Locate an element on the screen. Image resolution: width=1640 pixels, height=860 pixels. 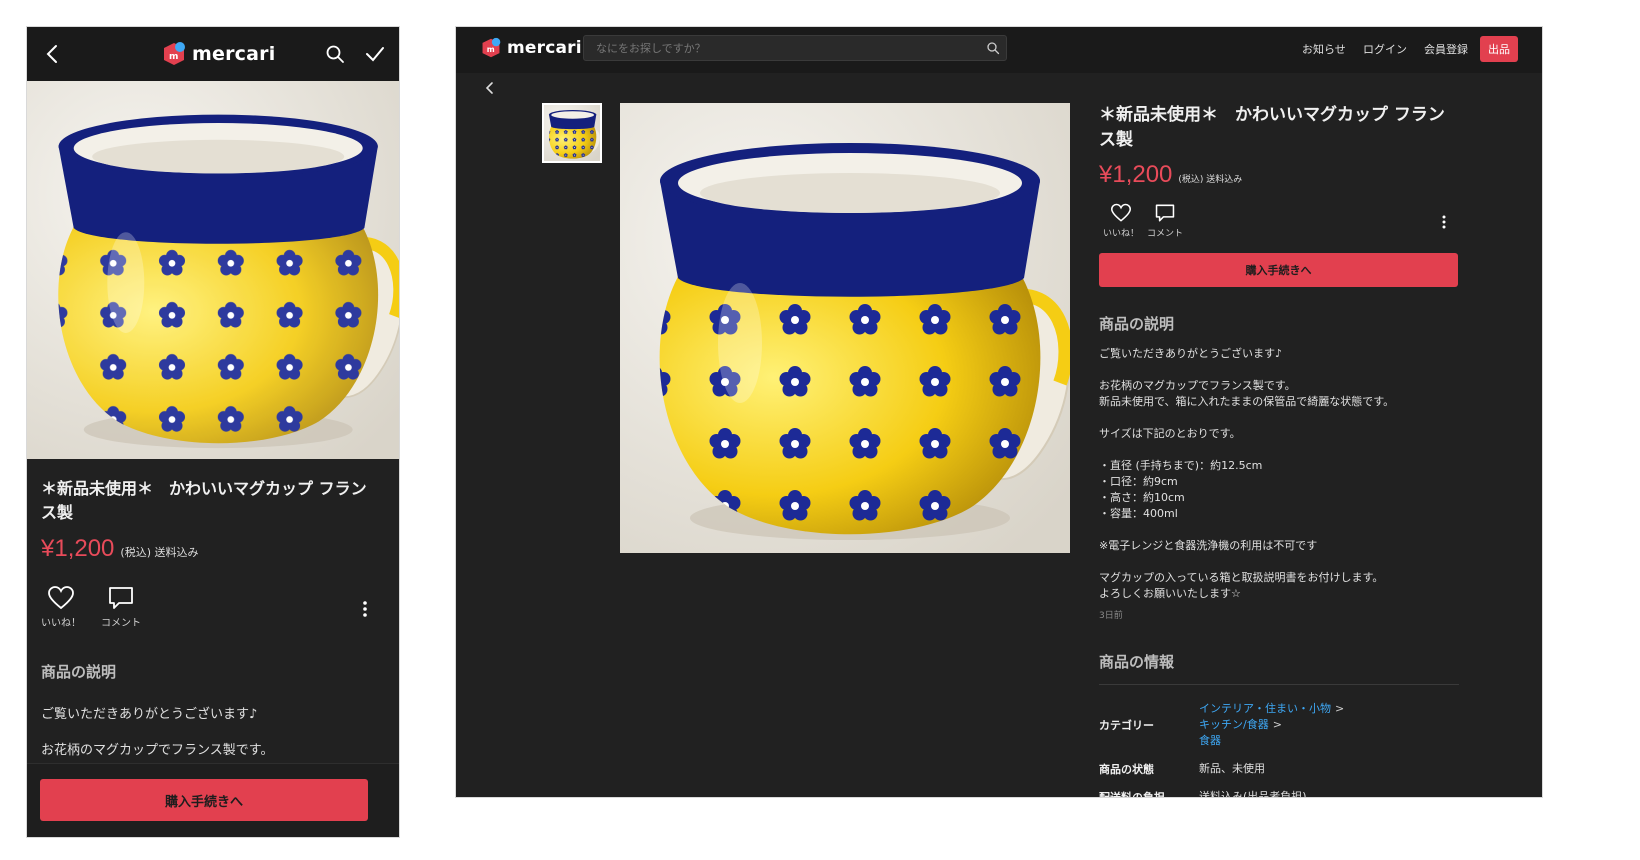
mug-thumbnail is located at coordinates (572, 133).